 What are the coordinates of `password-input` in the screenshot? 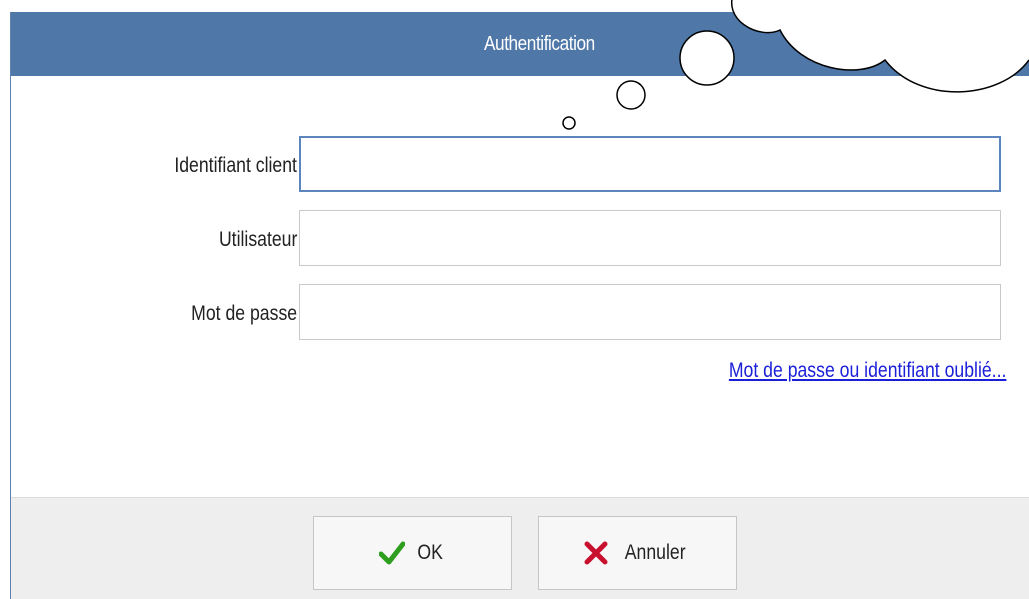 It's located at (650, 312).